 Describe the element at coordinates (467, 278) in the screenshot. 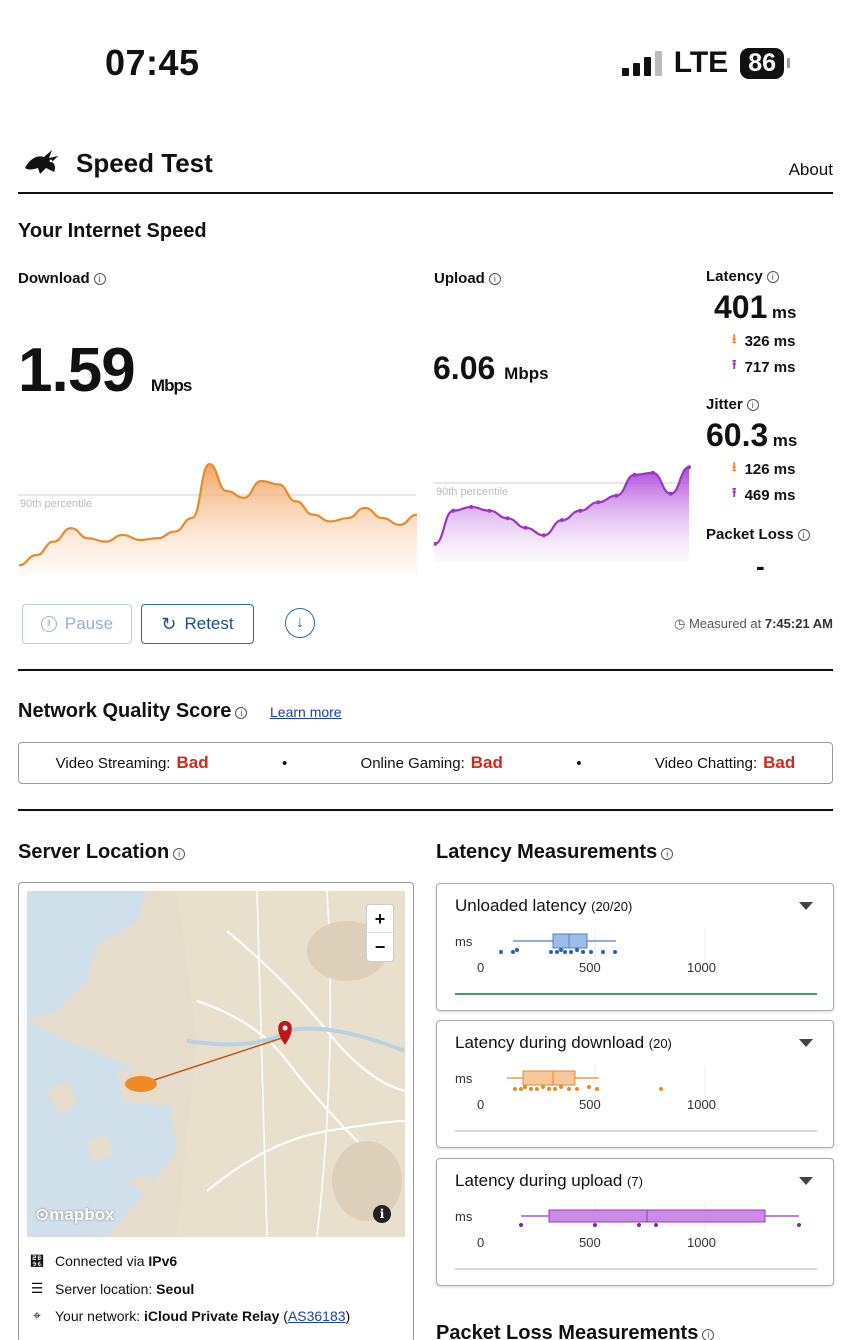

I see `upload-label: Upload i` at that location.